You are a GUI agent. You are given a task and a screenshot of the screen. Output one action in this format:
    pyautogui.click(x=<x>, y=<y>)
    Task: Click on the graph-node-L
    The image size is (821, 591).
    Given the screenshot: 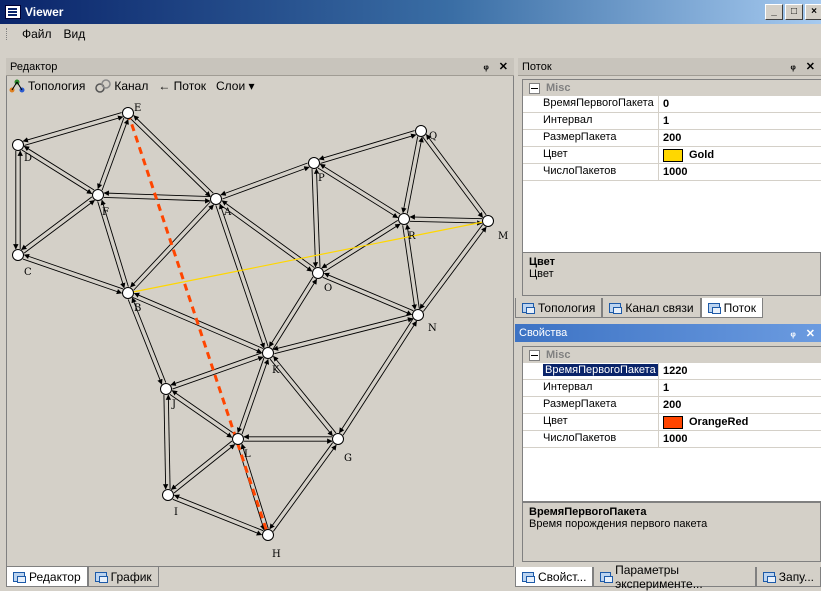 What is the action you would take?
    pyautogui.click(x=238, y=439)
    